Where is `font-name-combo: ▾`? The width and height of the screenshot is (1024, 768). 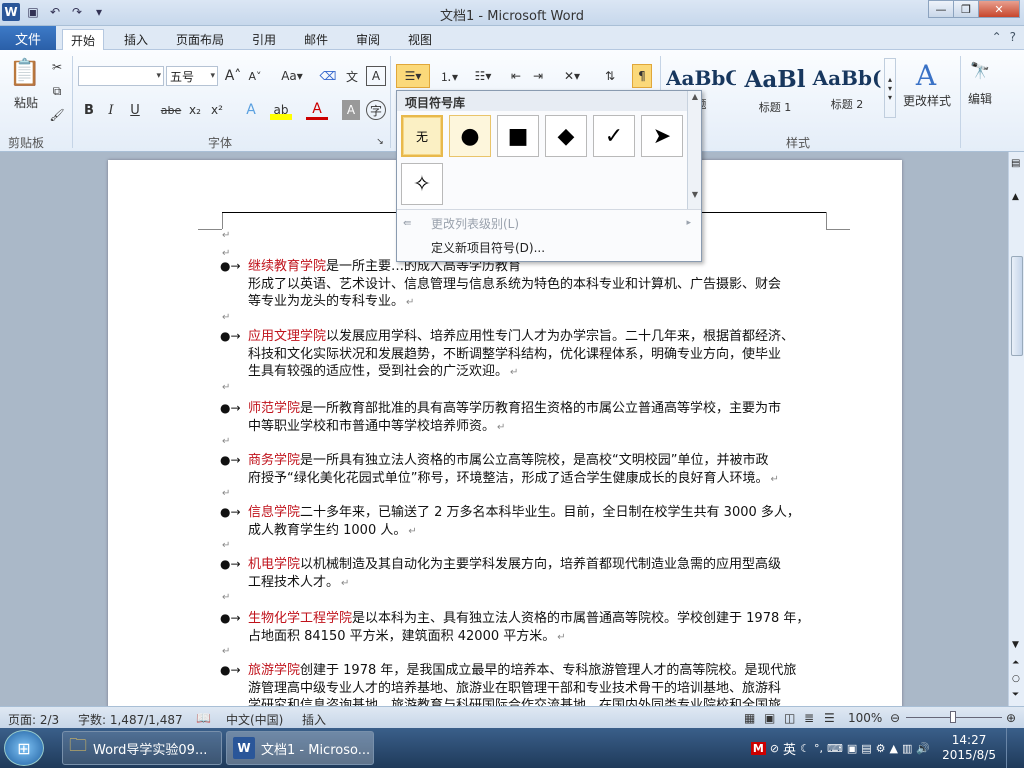
font-name-combo: ▾ is located at coordinates (121, 76).